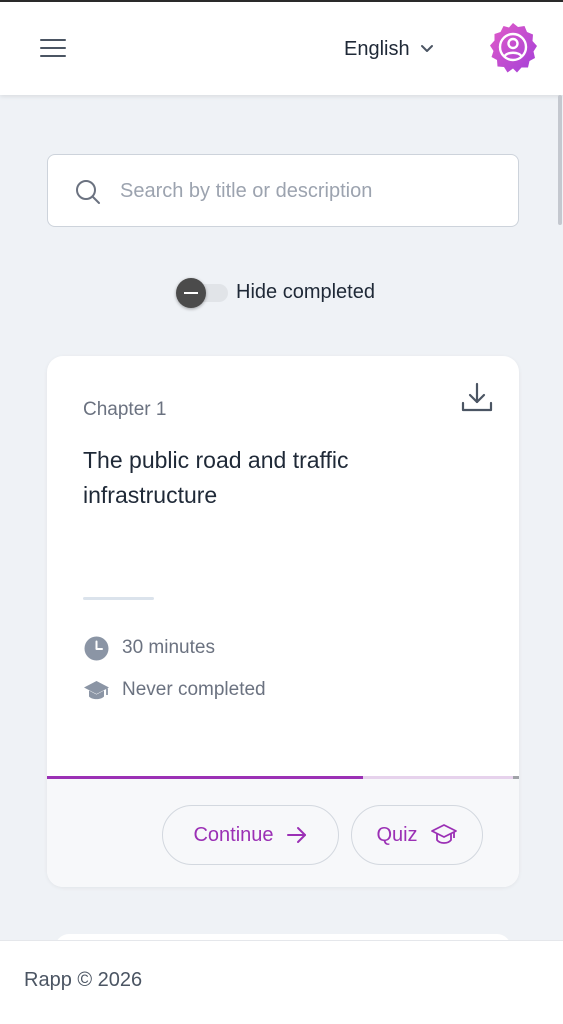  I want to click on hamburger-icon, so click(53, 40).